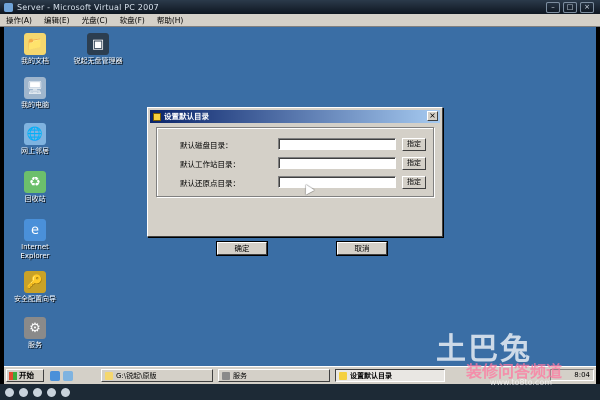 This screenshot has height=400, width=600. Describe the element at coordinates (35, 328) in the screenshot. I see `services-icon: ⚙` at that location.